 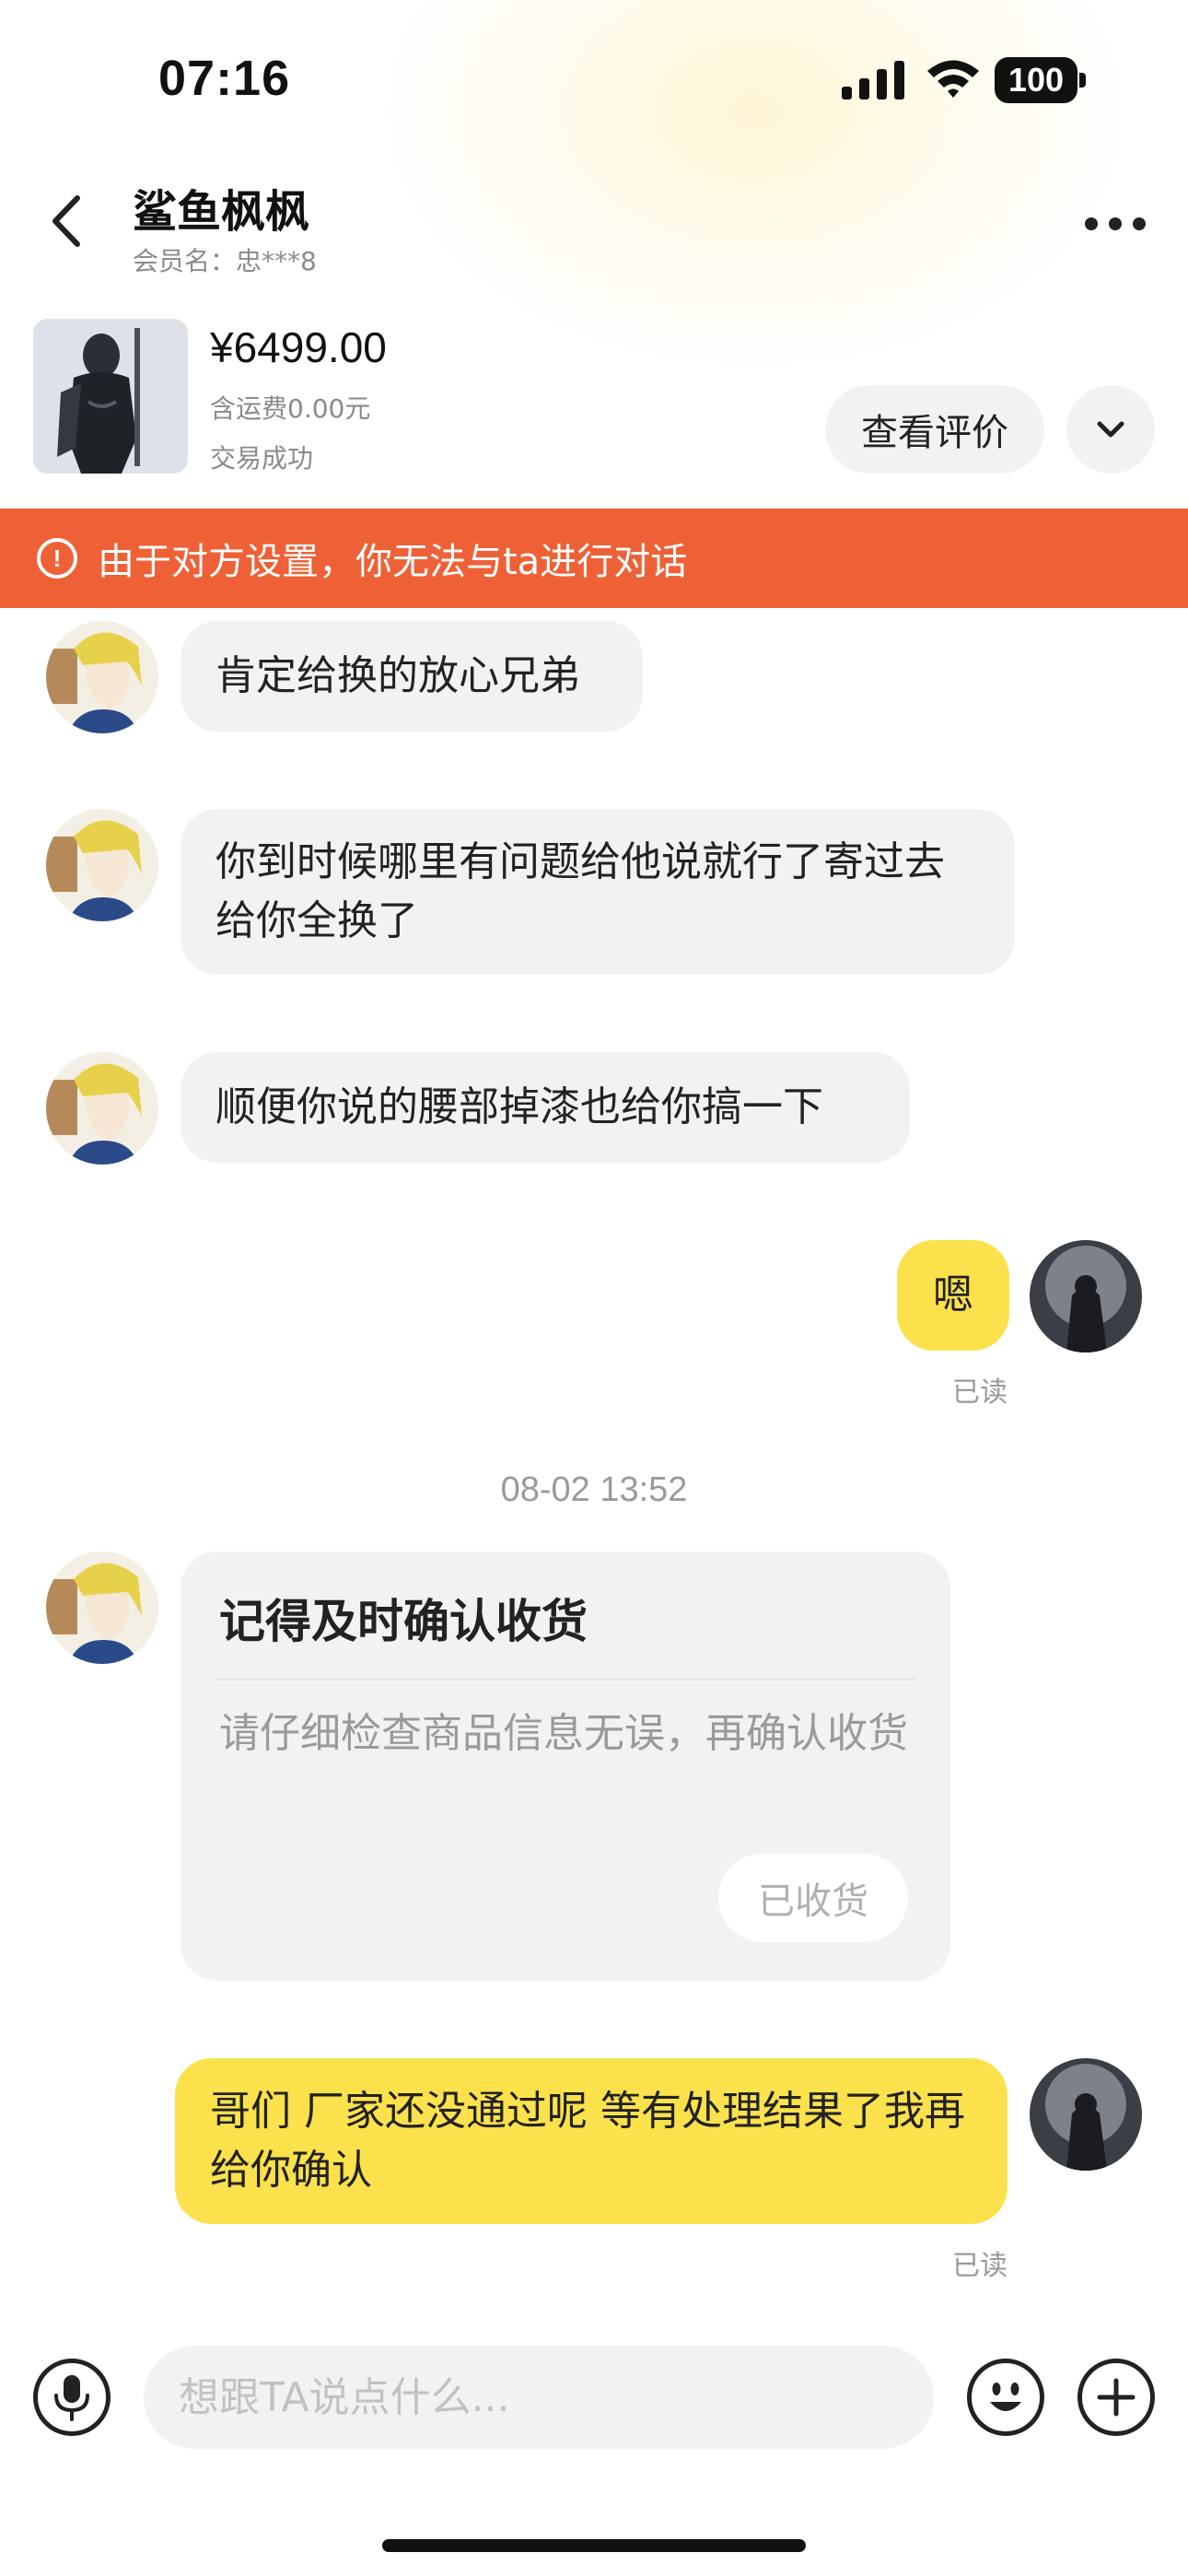 I want to click on signal-icon, so click(x=873, y=80).